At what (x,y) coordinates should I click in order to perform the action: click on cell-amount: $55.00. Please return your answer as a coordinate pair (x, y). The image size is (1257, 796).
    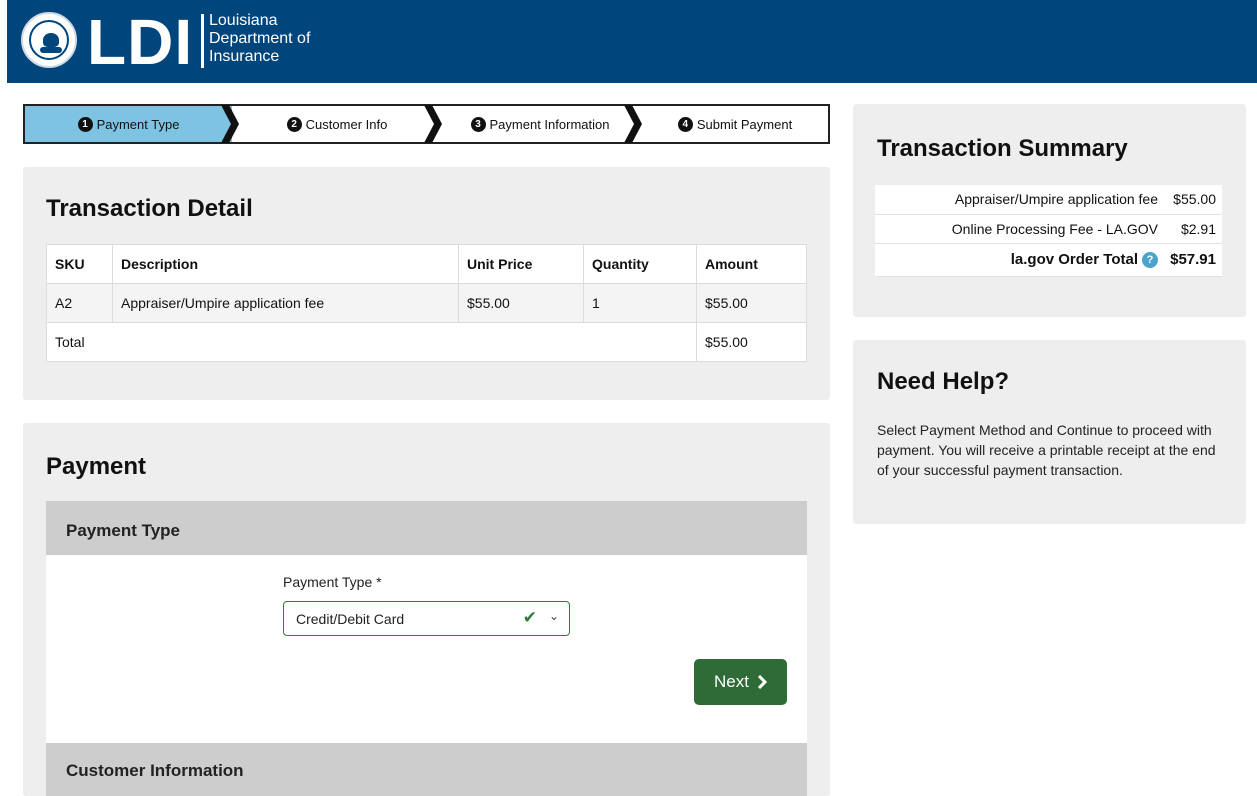
    Looking at the image, I should click on (751, 303).